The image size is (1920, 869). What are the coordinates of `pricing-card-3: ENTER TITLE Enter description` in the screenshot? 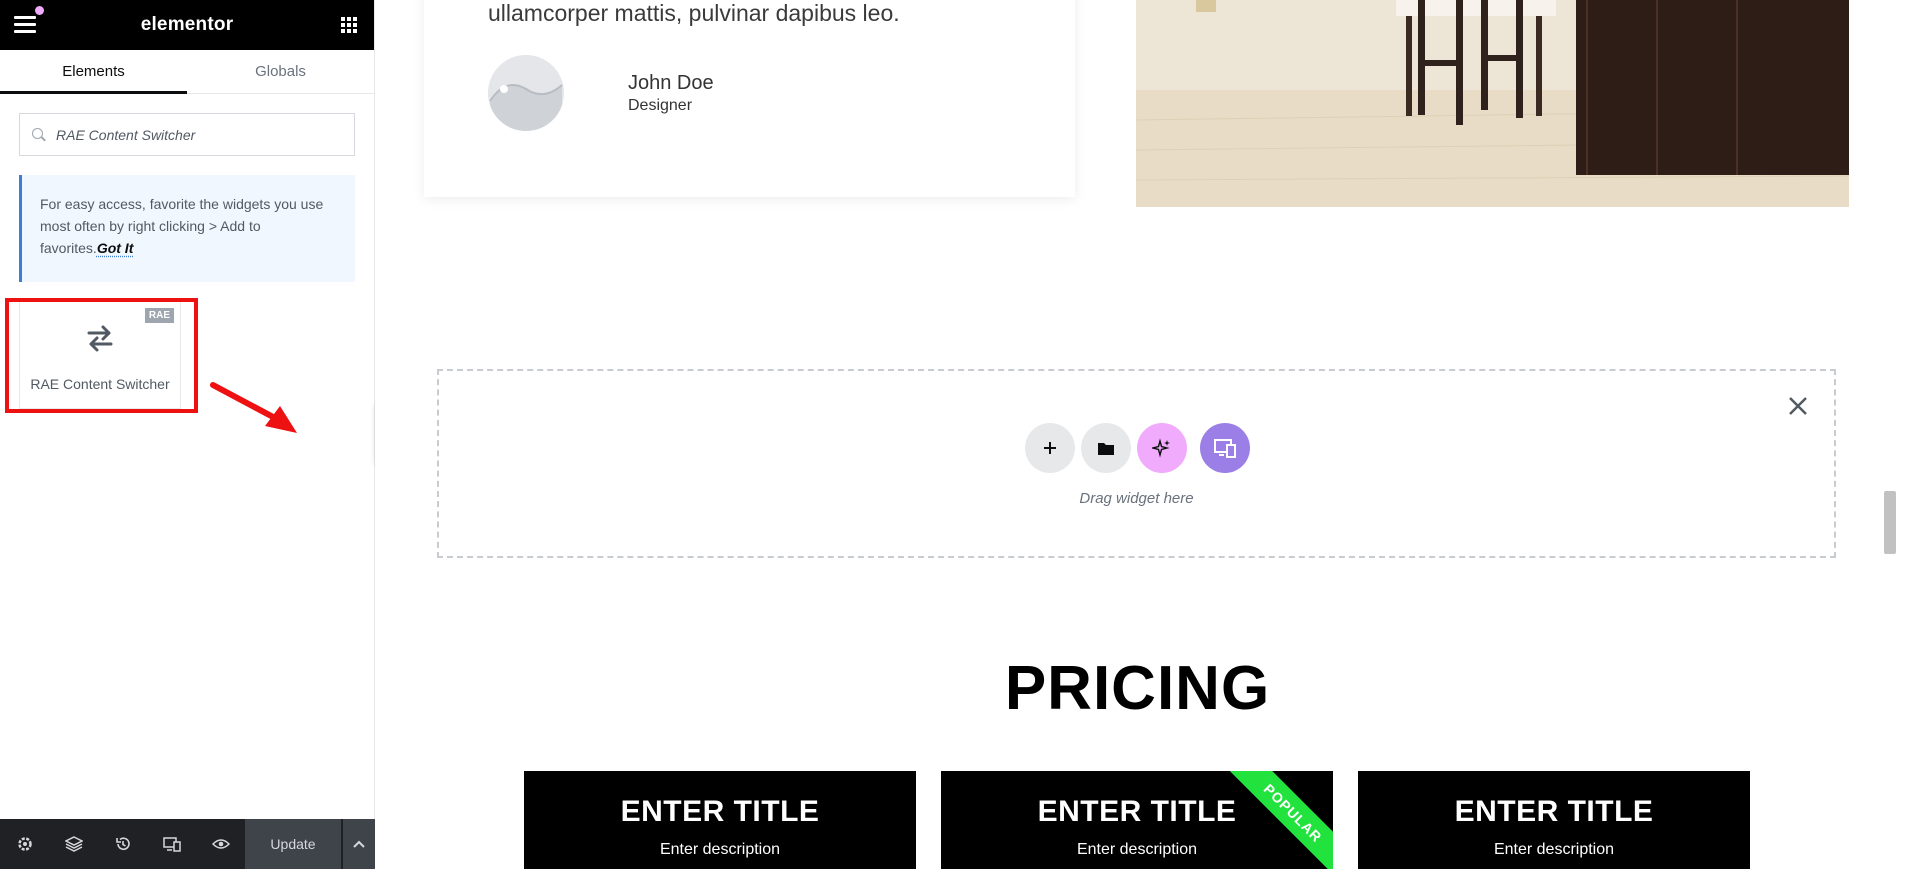 It's located at (1554, 820).